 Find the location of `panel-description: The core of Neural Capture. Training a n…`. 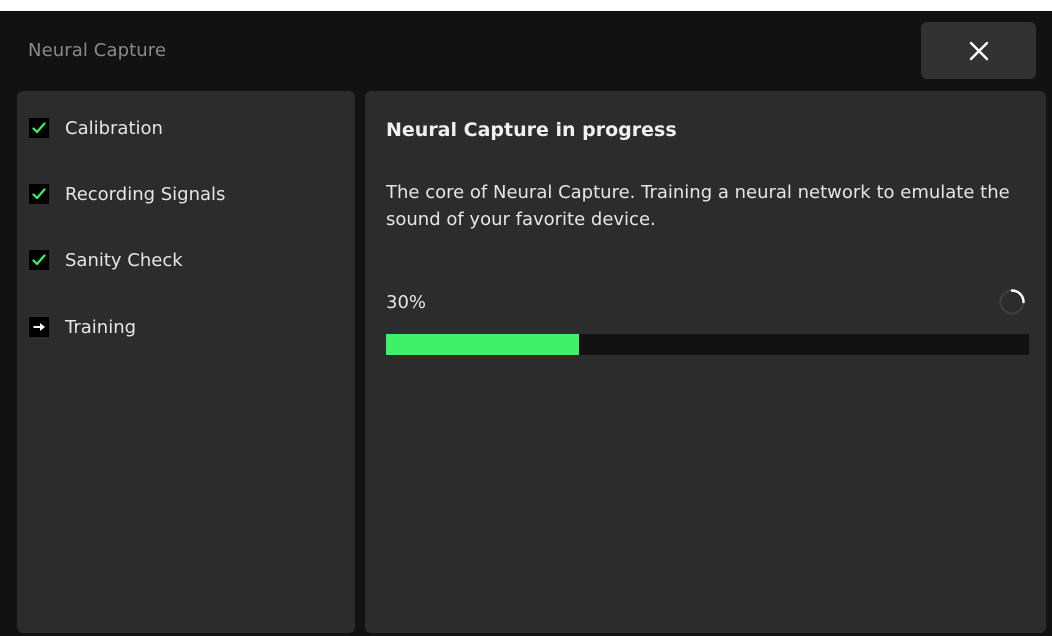

panel-description: The core of Neural Capture. Training a n… is located at coordinates (698, 206).